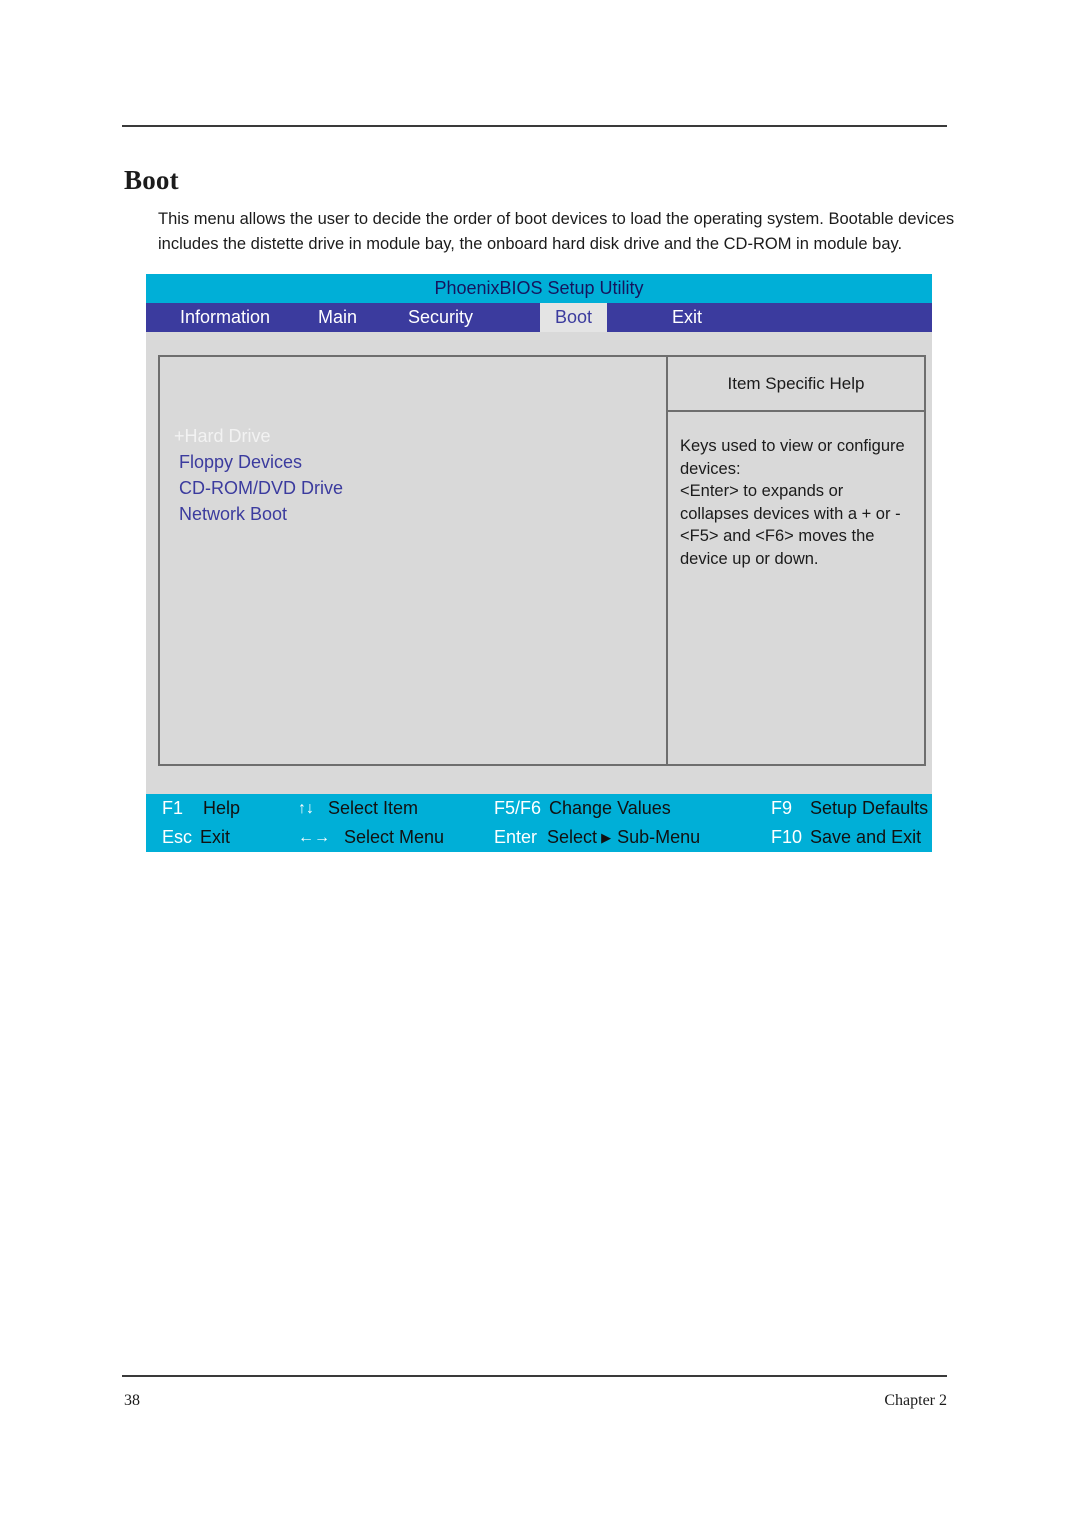 The height and width of the screenshot is (1528, 1080). I want to click on key-leftright-select-menu: ←→ Select Menu, so click(371, 837).